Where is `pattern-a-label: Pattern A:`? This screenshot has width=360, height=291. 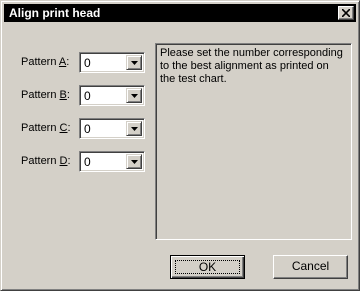
pattern-a-label: Pattern A: is located at coordinates (45, 62).